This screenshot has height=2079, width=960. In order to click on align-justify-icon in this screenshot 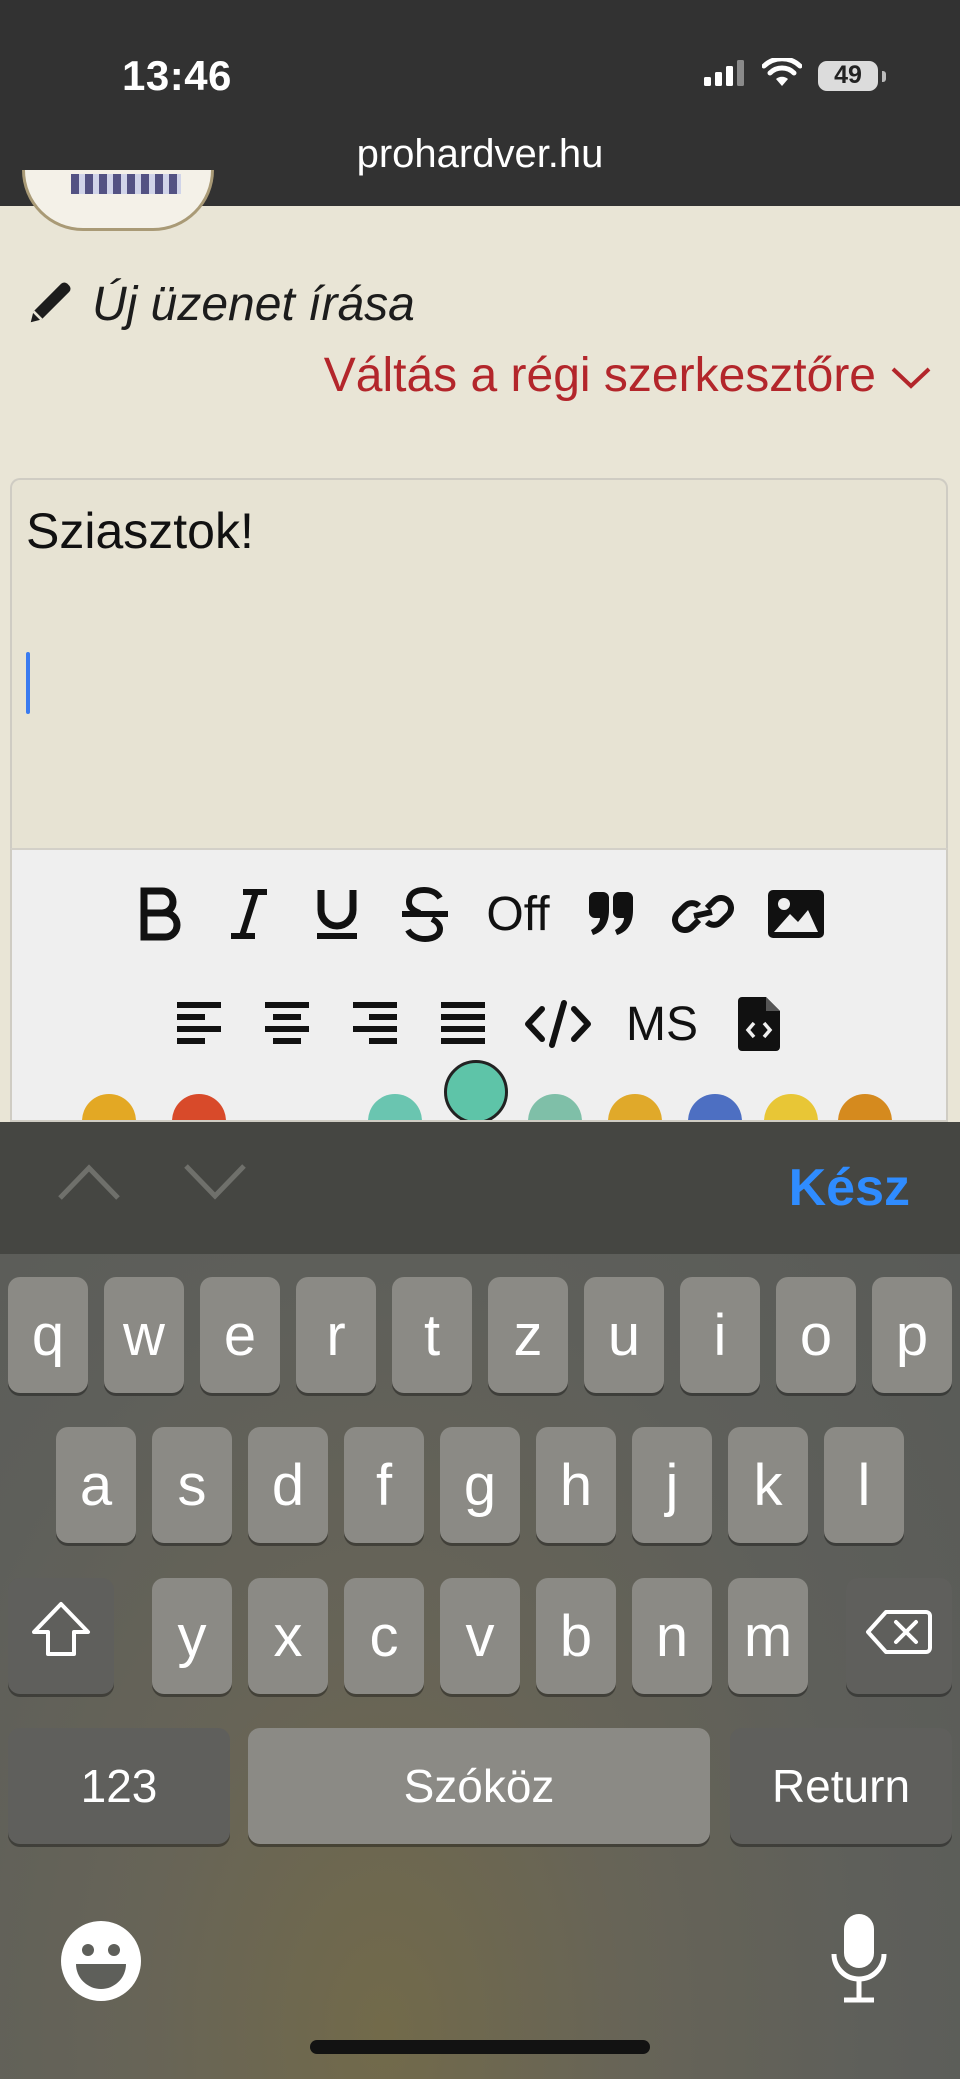, I will do `click(463, 1024)`.